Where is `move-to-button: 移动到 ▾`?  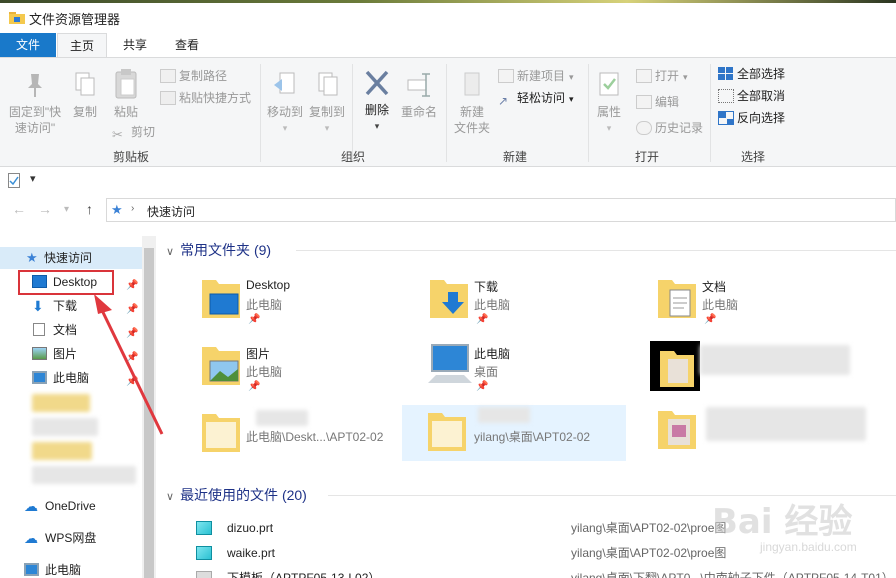
move-to-button: 移动到 ▾ is located at coordinates (285, 103).